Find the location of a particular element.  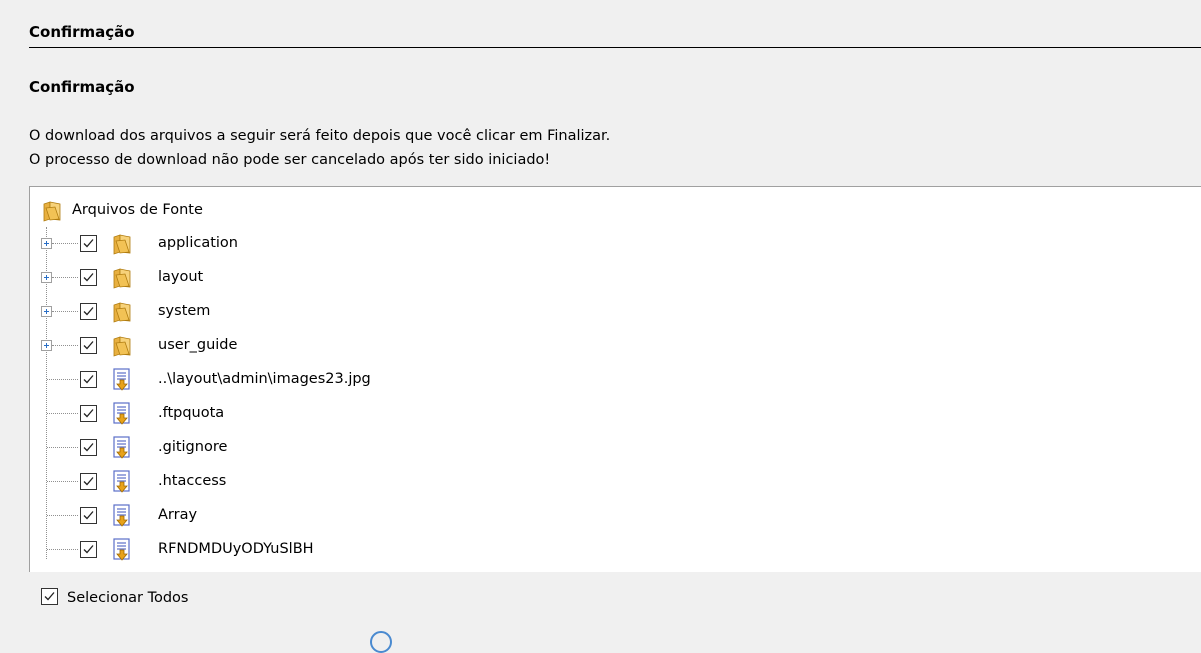

tree-root-label: Arquivos de Fonte is located at coordinates (137, 210).